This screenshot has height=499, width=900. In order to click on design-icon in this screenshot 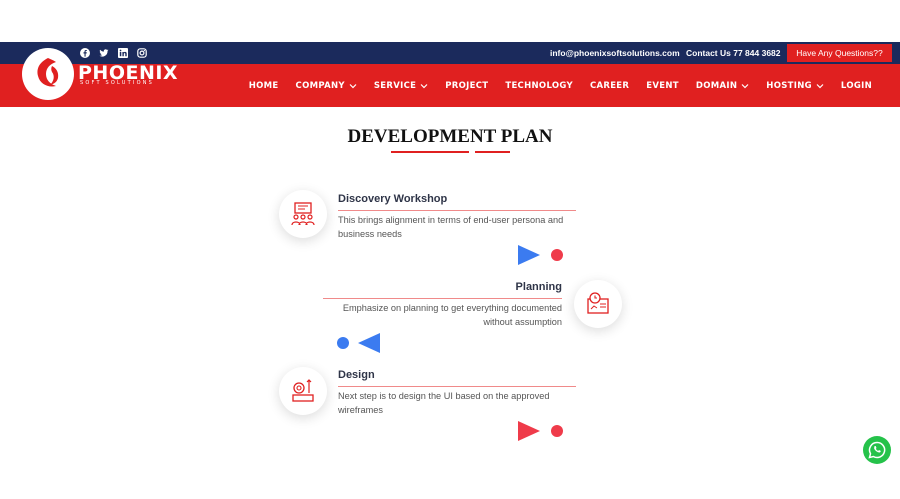, I will do `click(303, 391)`.